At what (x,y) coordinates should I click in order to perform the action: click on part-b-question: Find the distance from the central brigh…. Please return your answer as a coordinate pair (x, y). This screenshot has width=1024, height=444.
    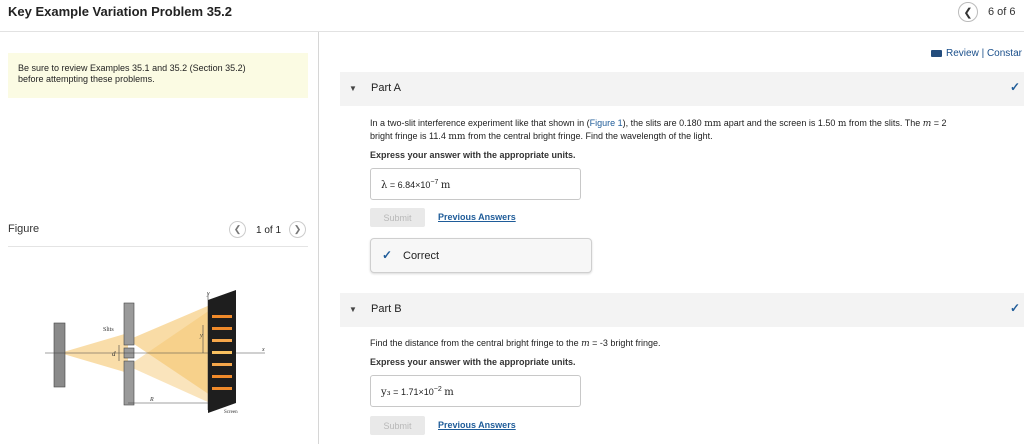
    Looking at the image, I should click on (515, 343).